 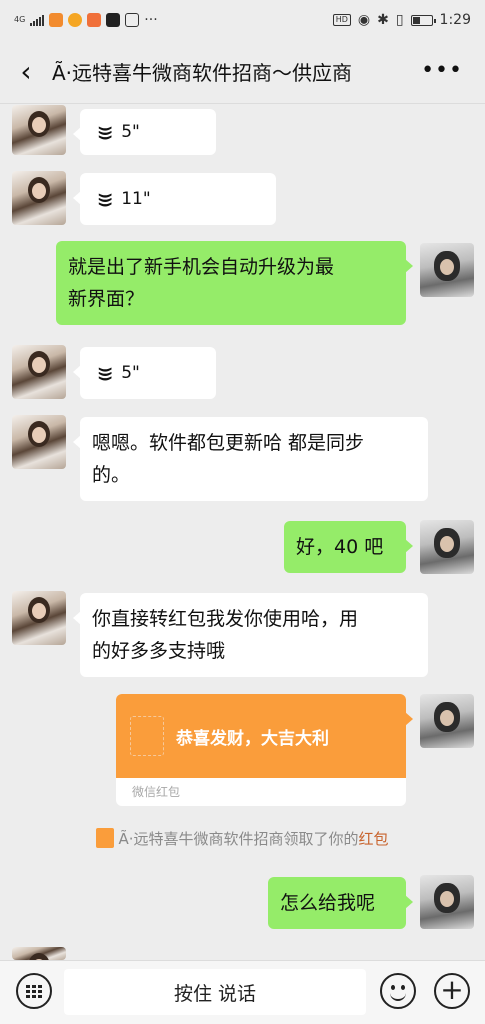 I want to click on hold-to-talk-button: 按住 说话, so click(x=215, y=992).